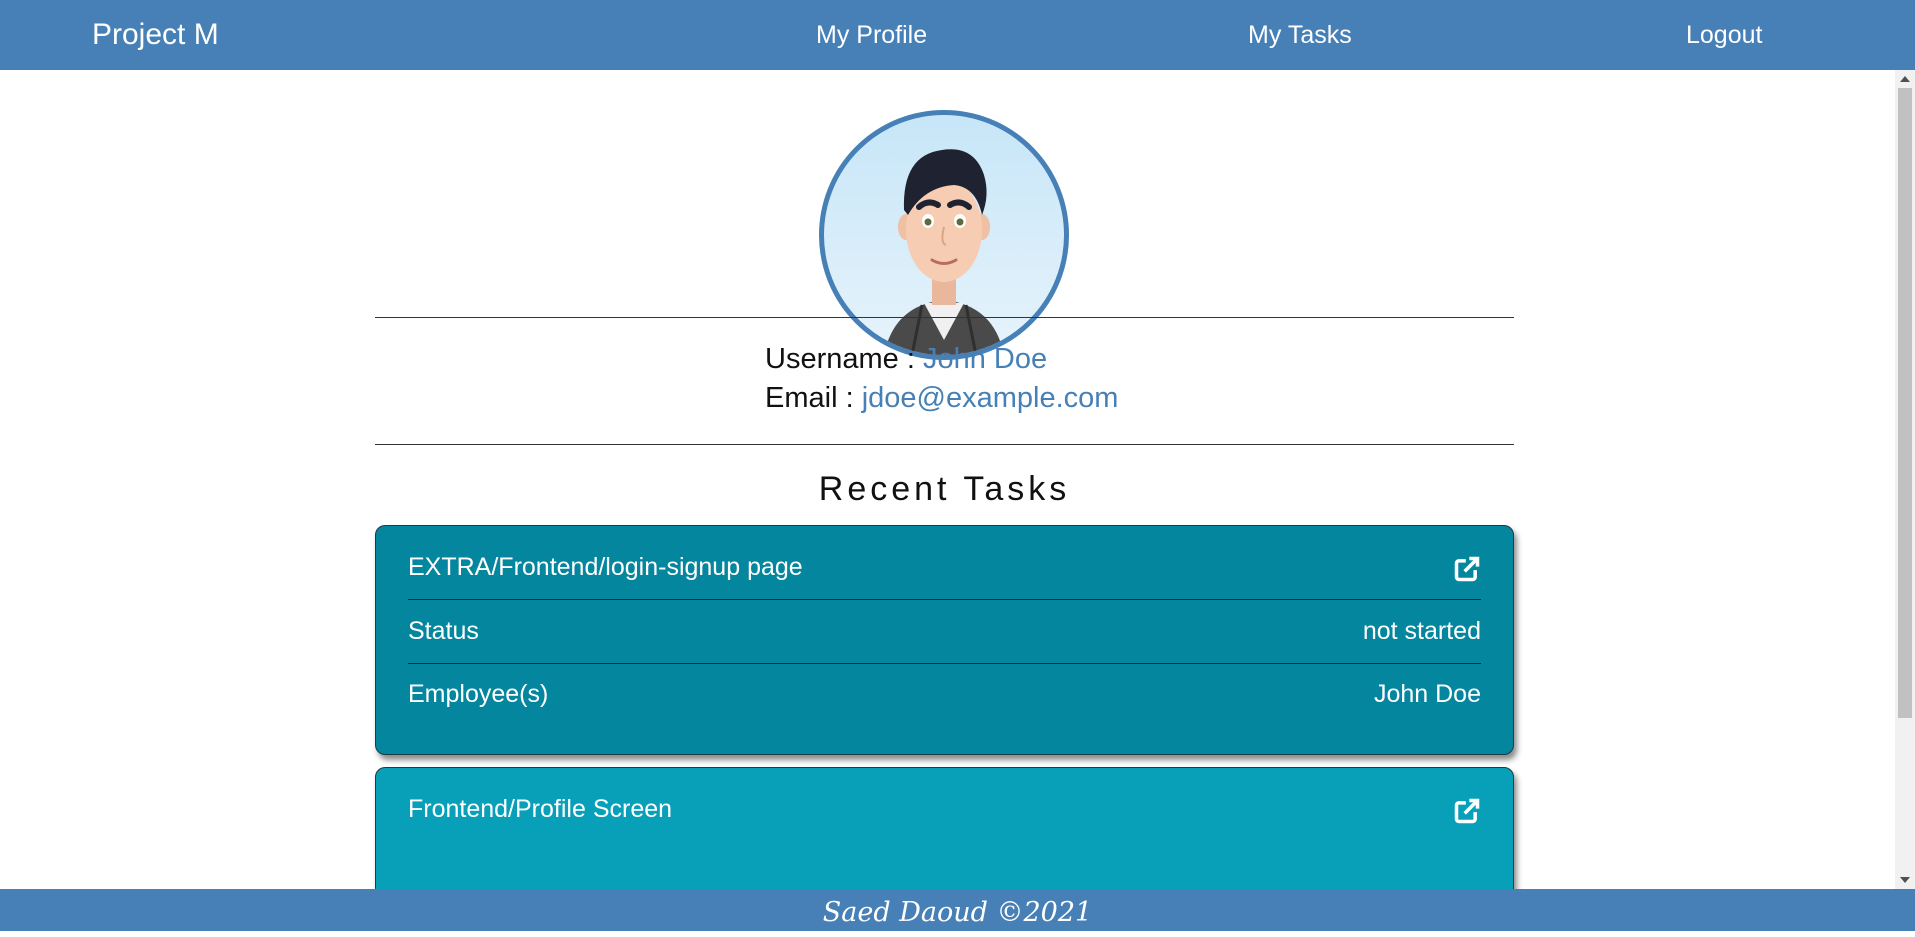 Image resolution: width=1915 pixels, height=937 pixels. Describe the element at coordinates (1905, 880) in the screenshot. I see `scroll-down-arrow-icon` at that location.